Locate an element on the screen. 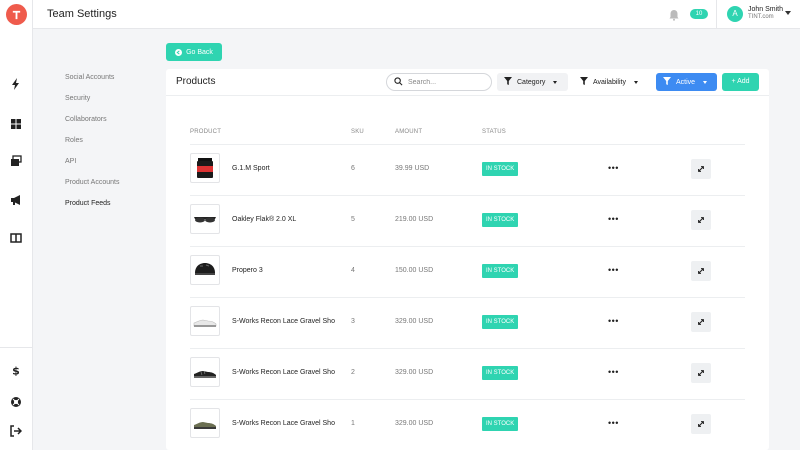  layers-icon is located at coordinates (16, 161).